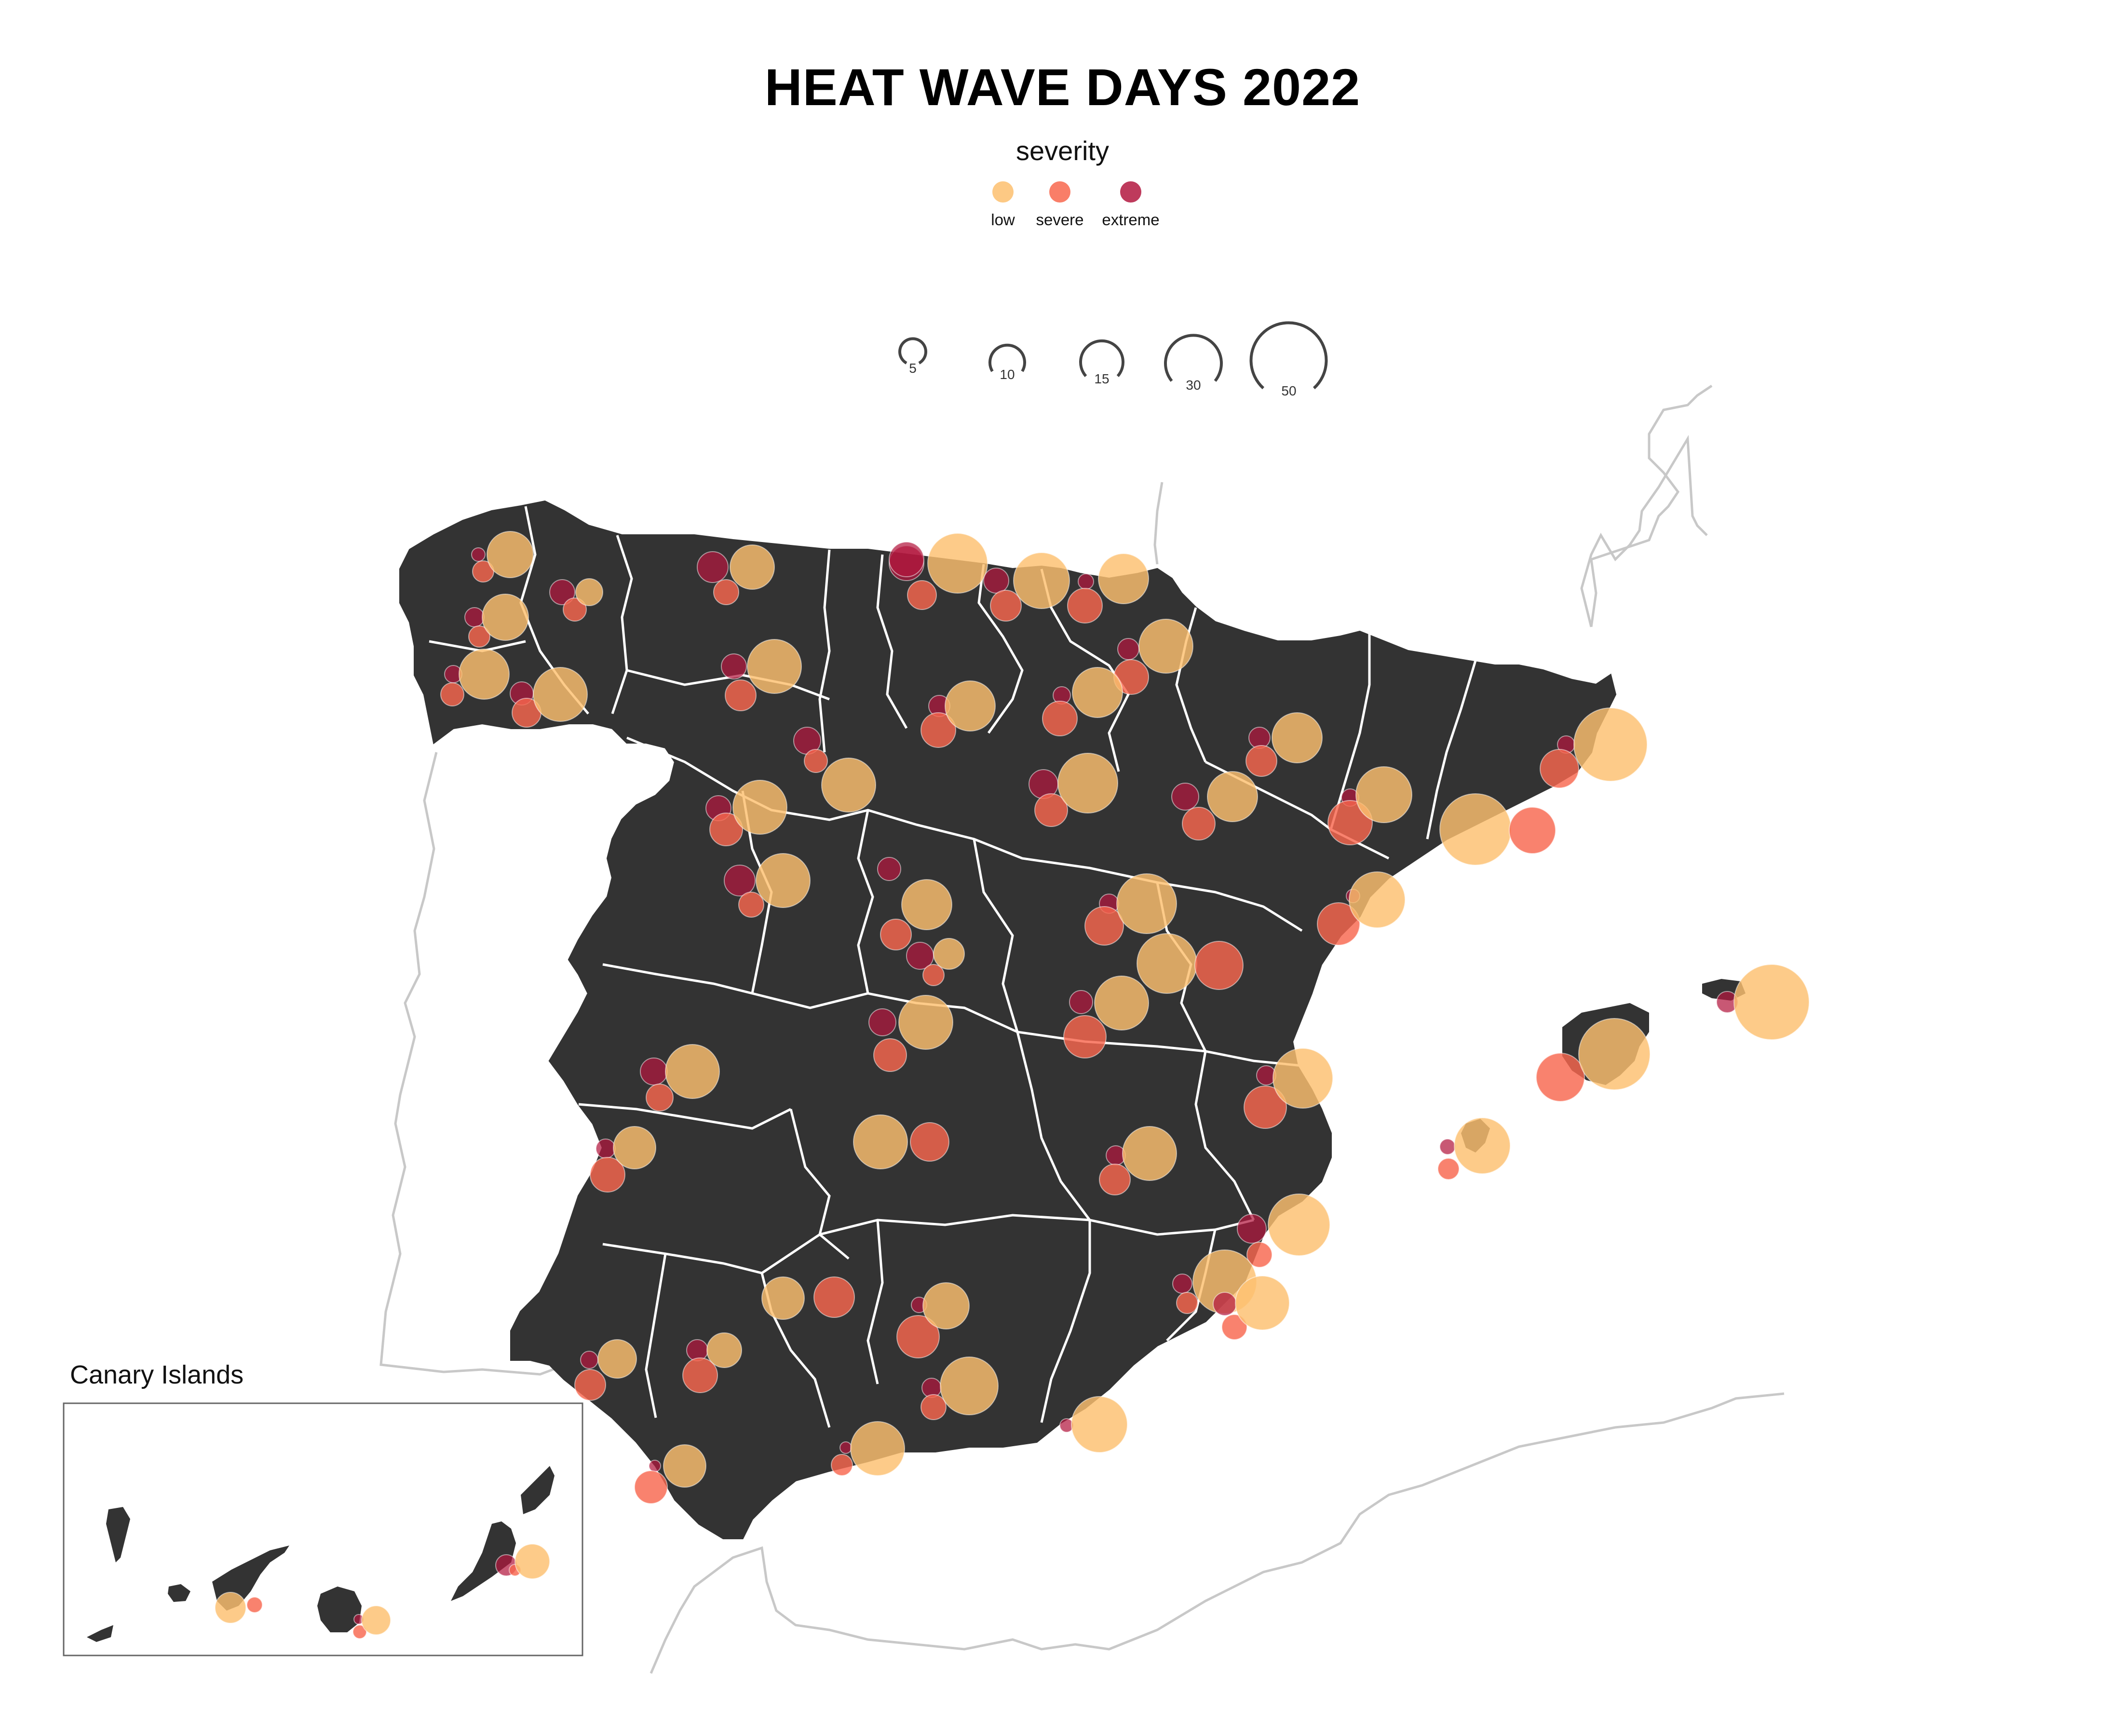 Image resolution: width=2125 pixels, height=1736 pixels. I want to click on size-legend-labels: 5 10 15 30 50, so click(1102, 379).